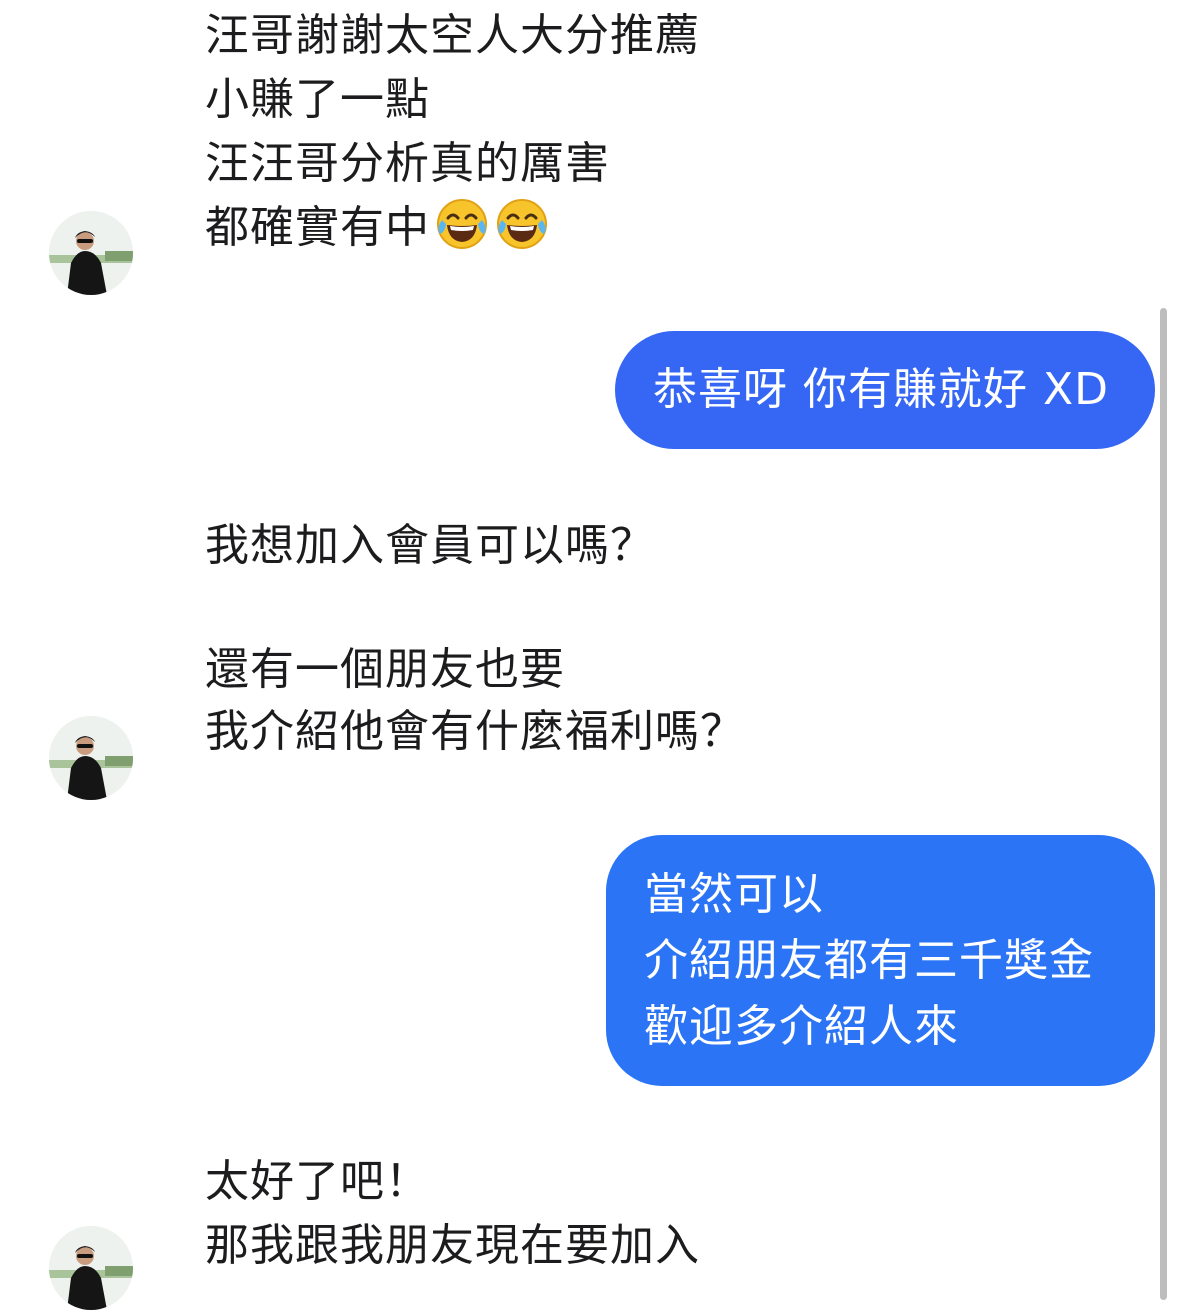  Describe the element at coordinates (881, 389) in the screenshot. I see `message-line: 恭喜呀 你有賺就好 XD` at that location.